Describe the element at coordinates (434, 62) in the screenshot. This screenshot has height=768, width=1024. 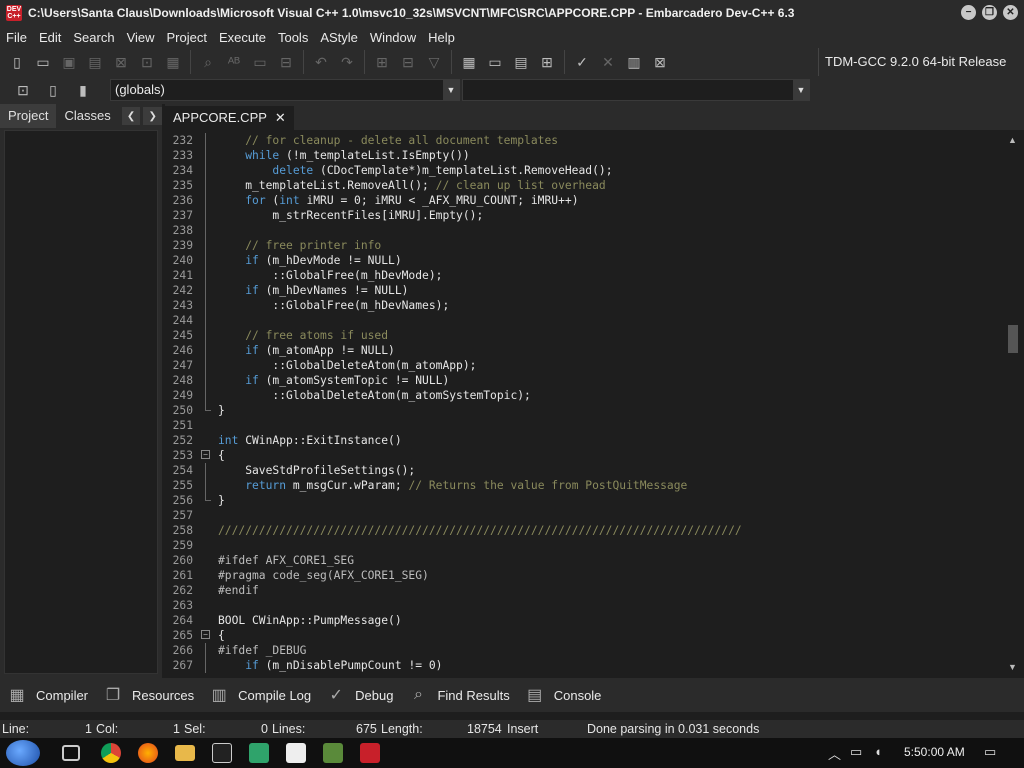
I see `project-options-icon: ▽` at that location.